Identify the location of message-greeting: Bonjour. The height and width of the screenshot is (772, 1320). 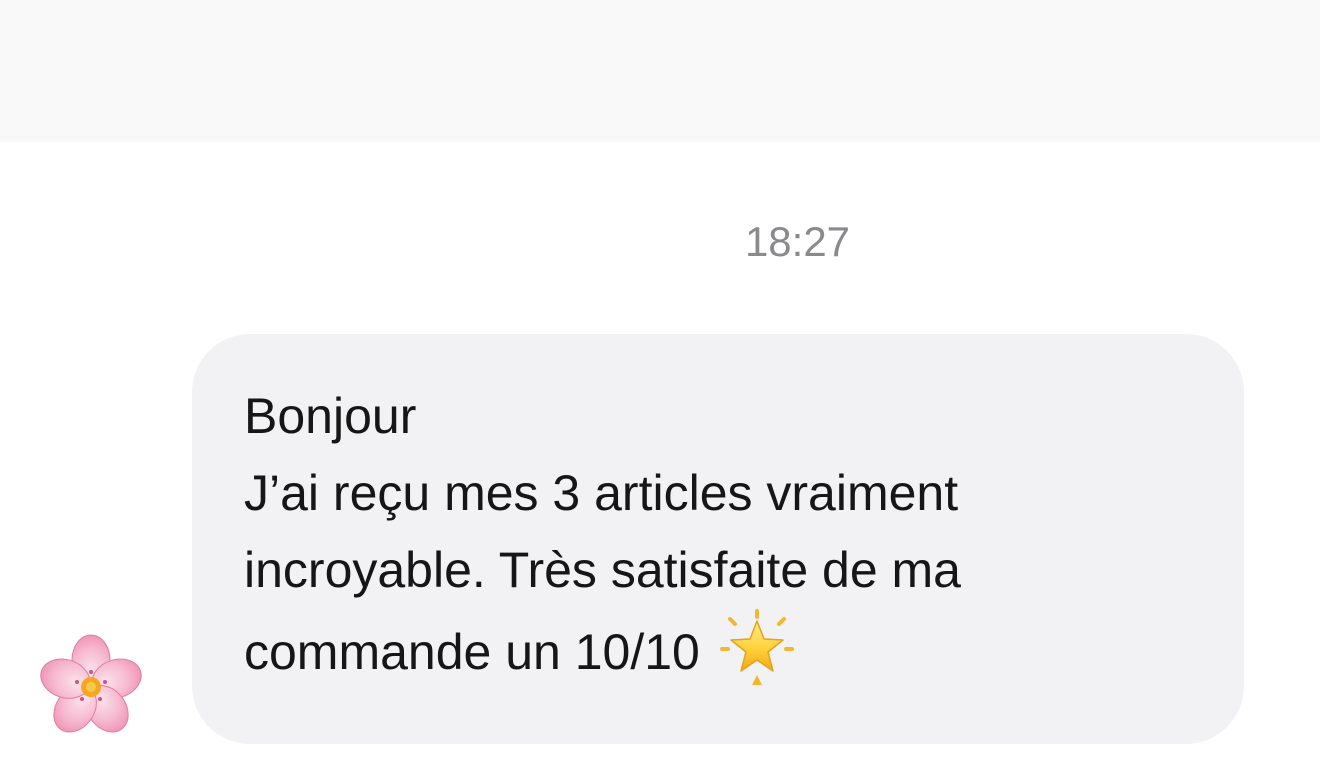
(330, 416).